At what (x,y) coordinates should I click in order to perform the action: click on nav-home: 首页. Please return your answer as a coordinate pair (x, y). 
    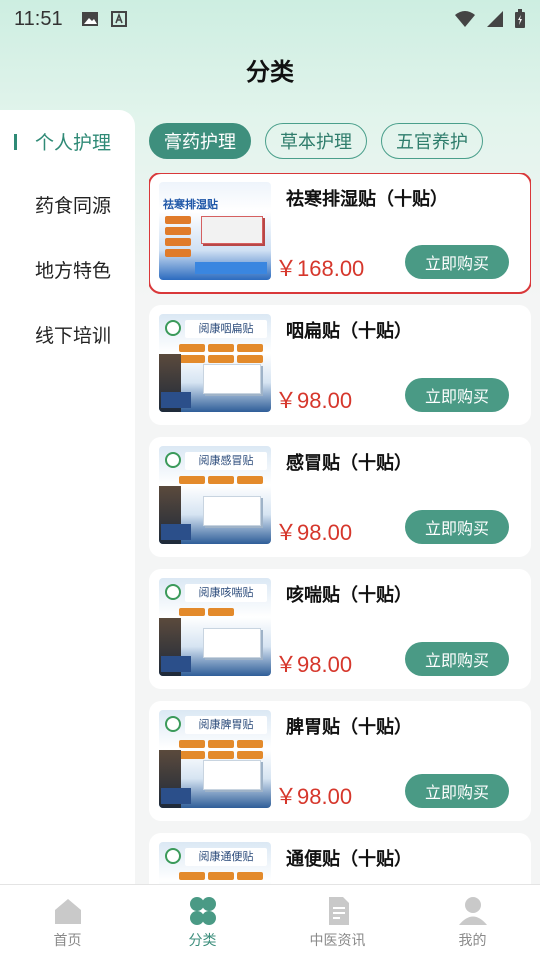
    Looking at the image, I should click on (67, 922).